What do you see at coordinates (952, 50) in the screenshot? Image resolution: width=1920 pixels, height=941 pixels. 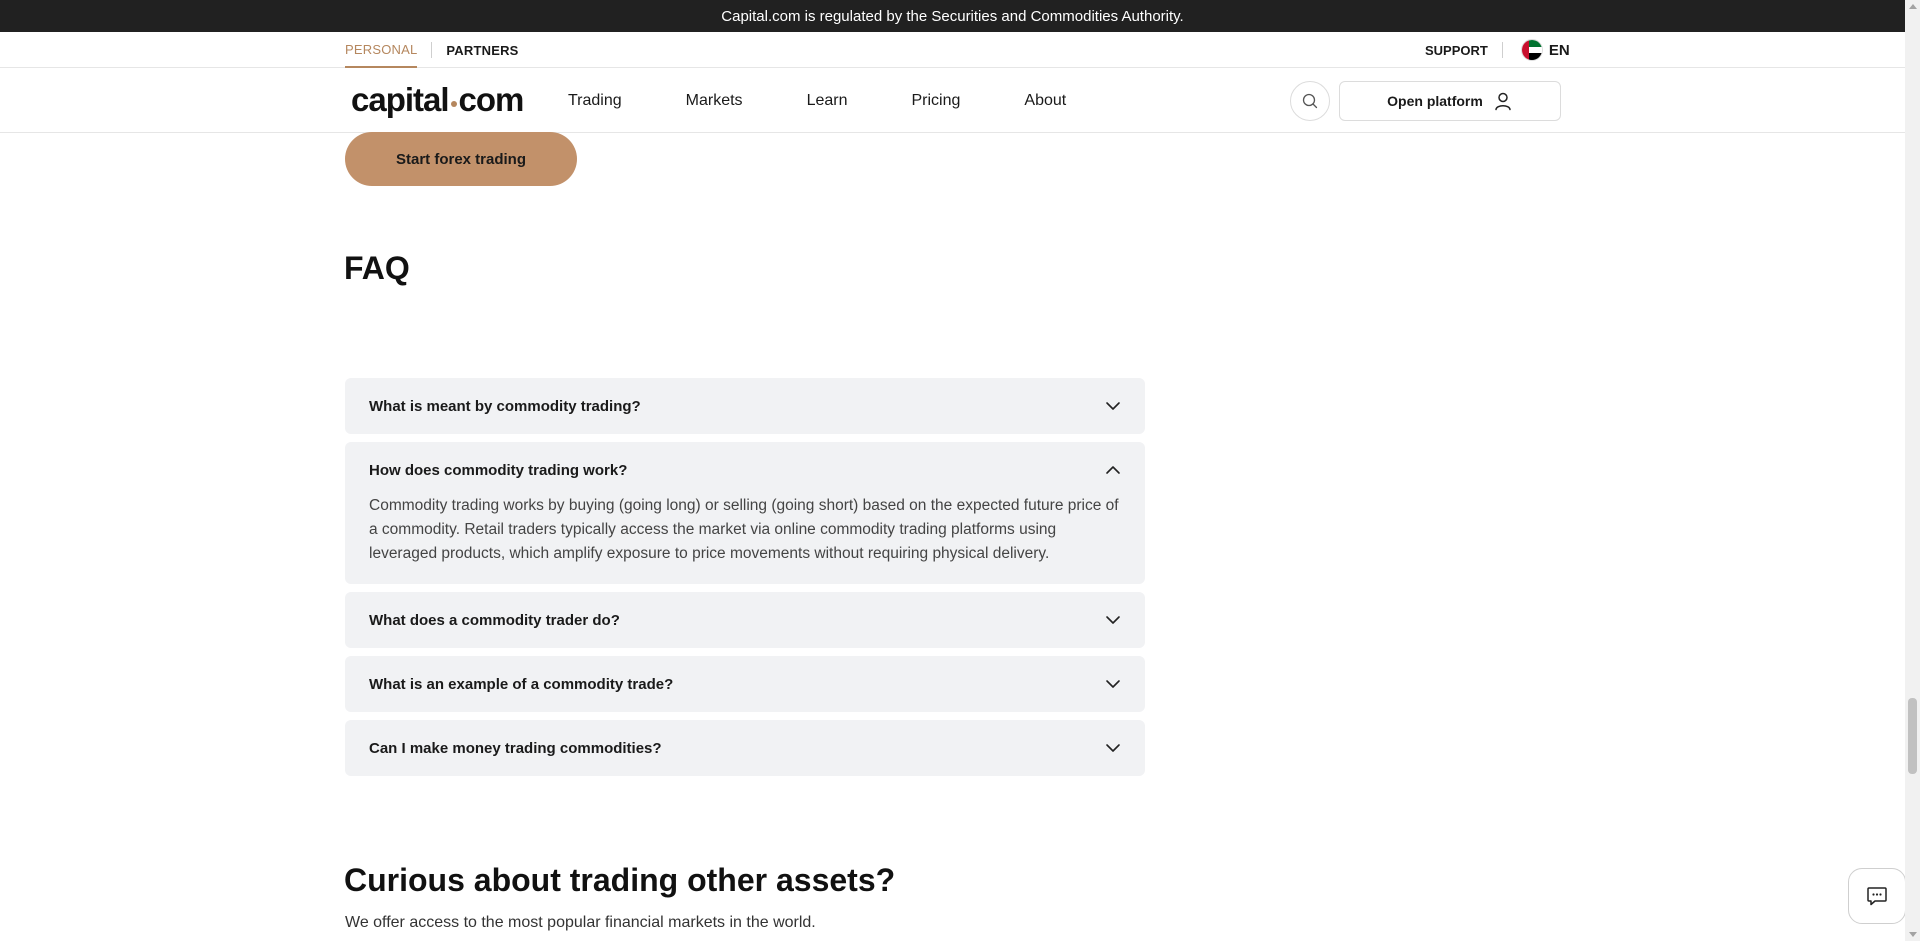 I see `audience-nav: PERSONAL PARTNERS SUPPORT EN` at bounding box center [952, 50].